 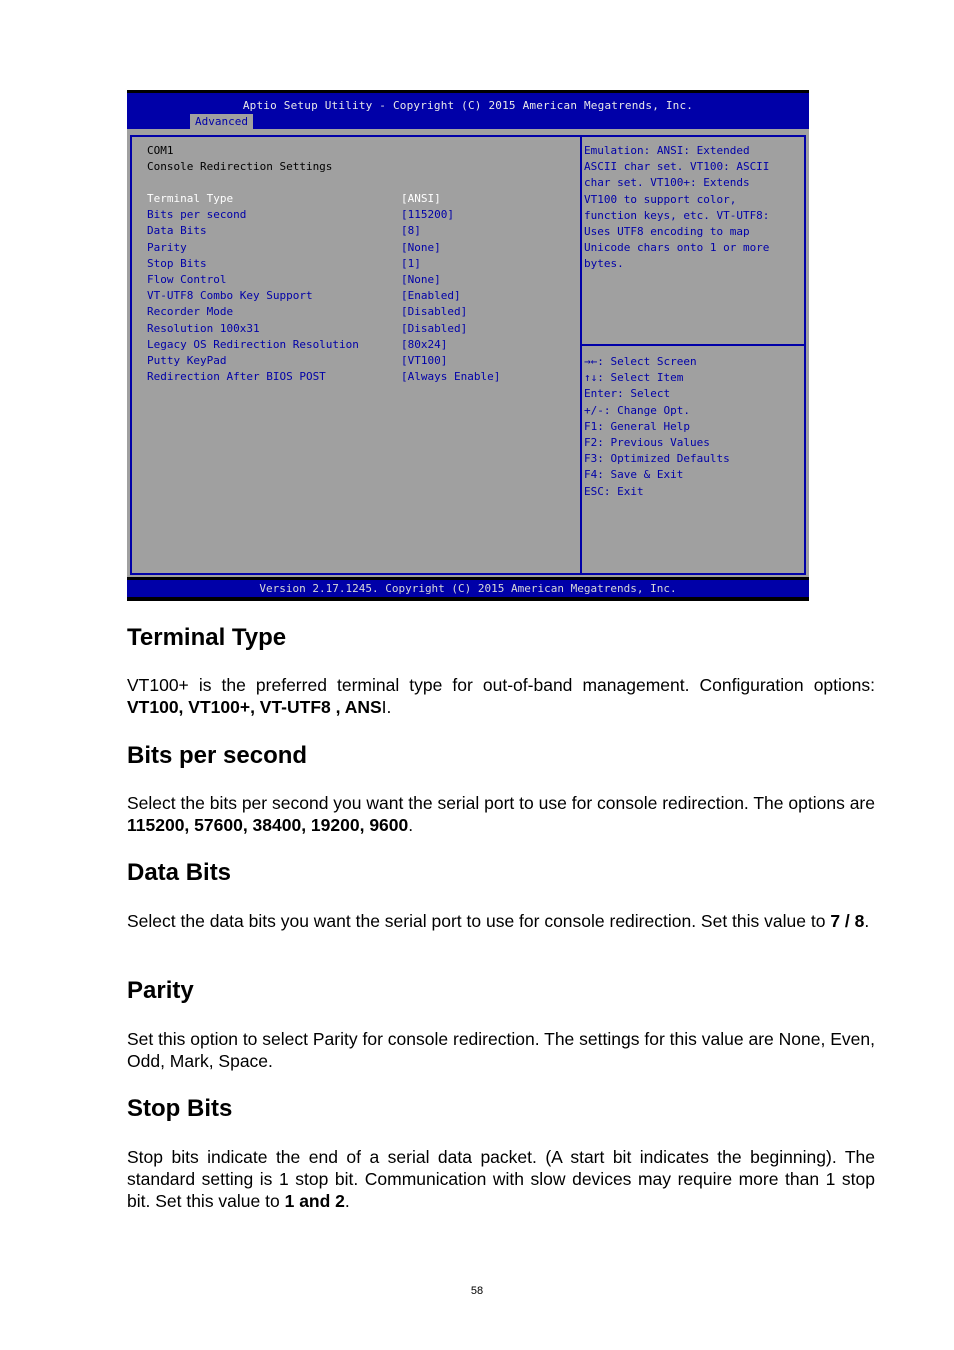 What do you see at coordinates (627, 394) in the screenshot?
I see `key-help-line: Enter: Select` at bounding box center [627, 394].